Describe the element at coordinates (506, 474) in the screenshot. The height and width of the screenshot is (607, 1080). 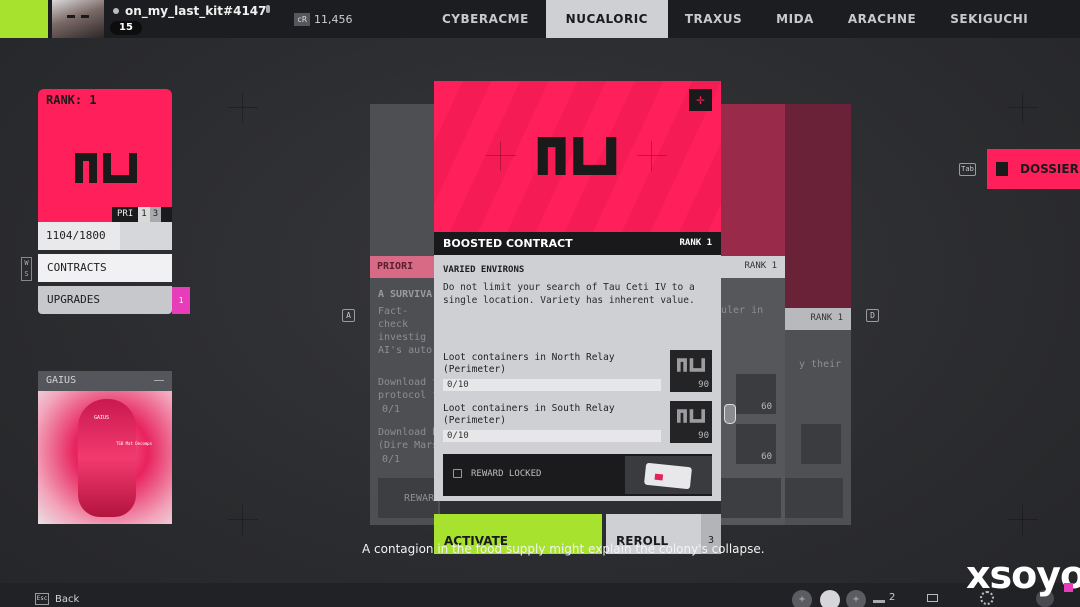
I see `reward-locked-text: REWARD LOCKED` at that location.